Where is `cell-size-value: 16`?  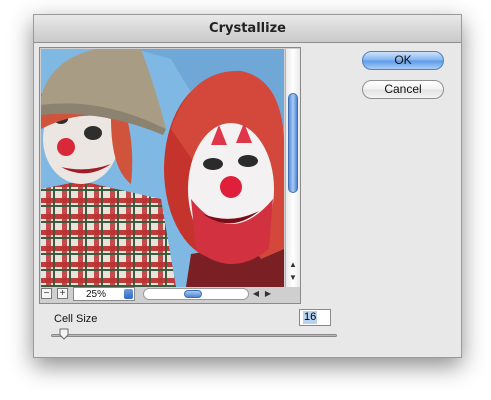
cell-size-value: 16 is located at coordinates (310, 317).